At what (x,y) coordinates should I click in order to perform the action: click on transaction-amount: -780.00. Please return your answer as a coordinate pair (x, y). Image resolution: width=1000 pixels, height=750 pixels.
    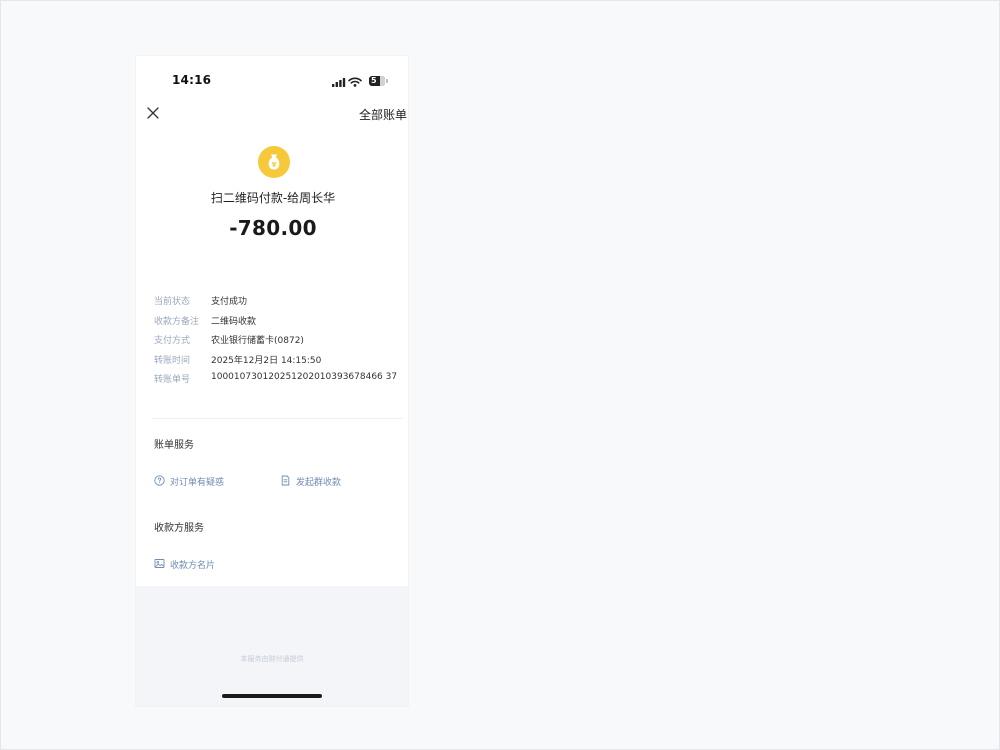
    Looking at the image, I should click on (273, 228).